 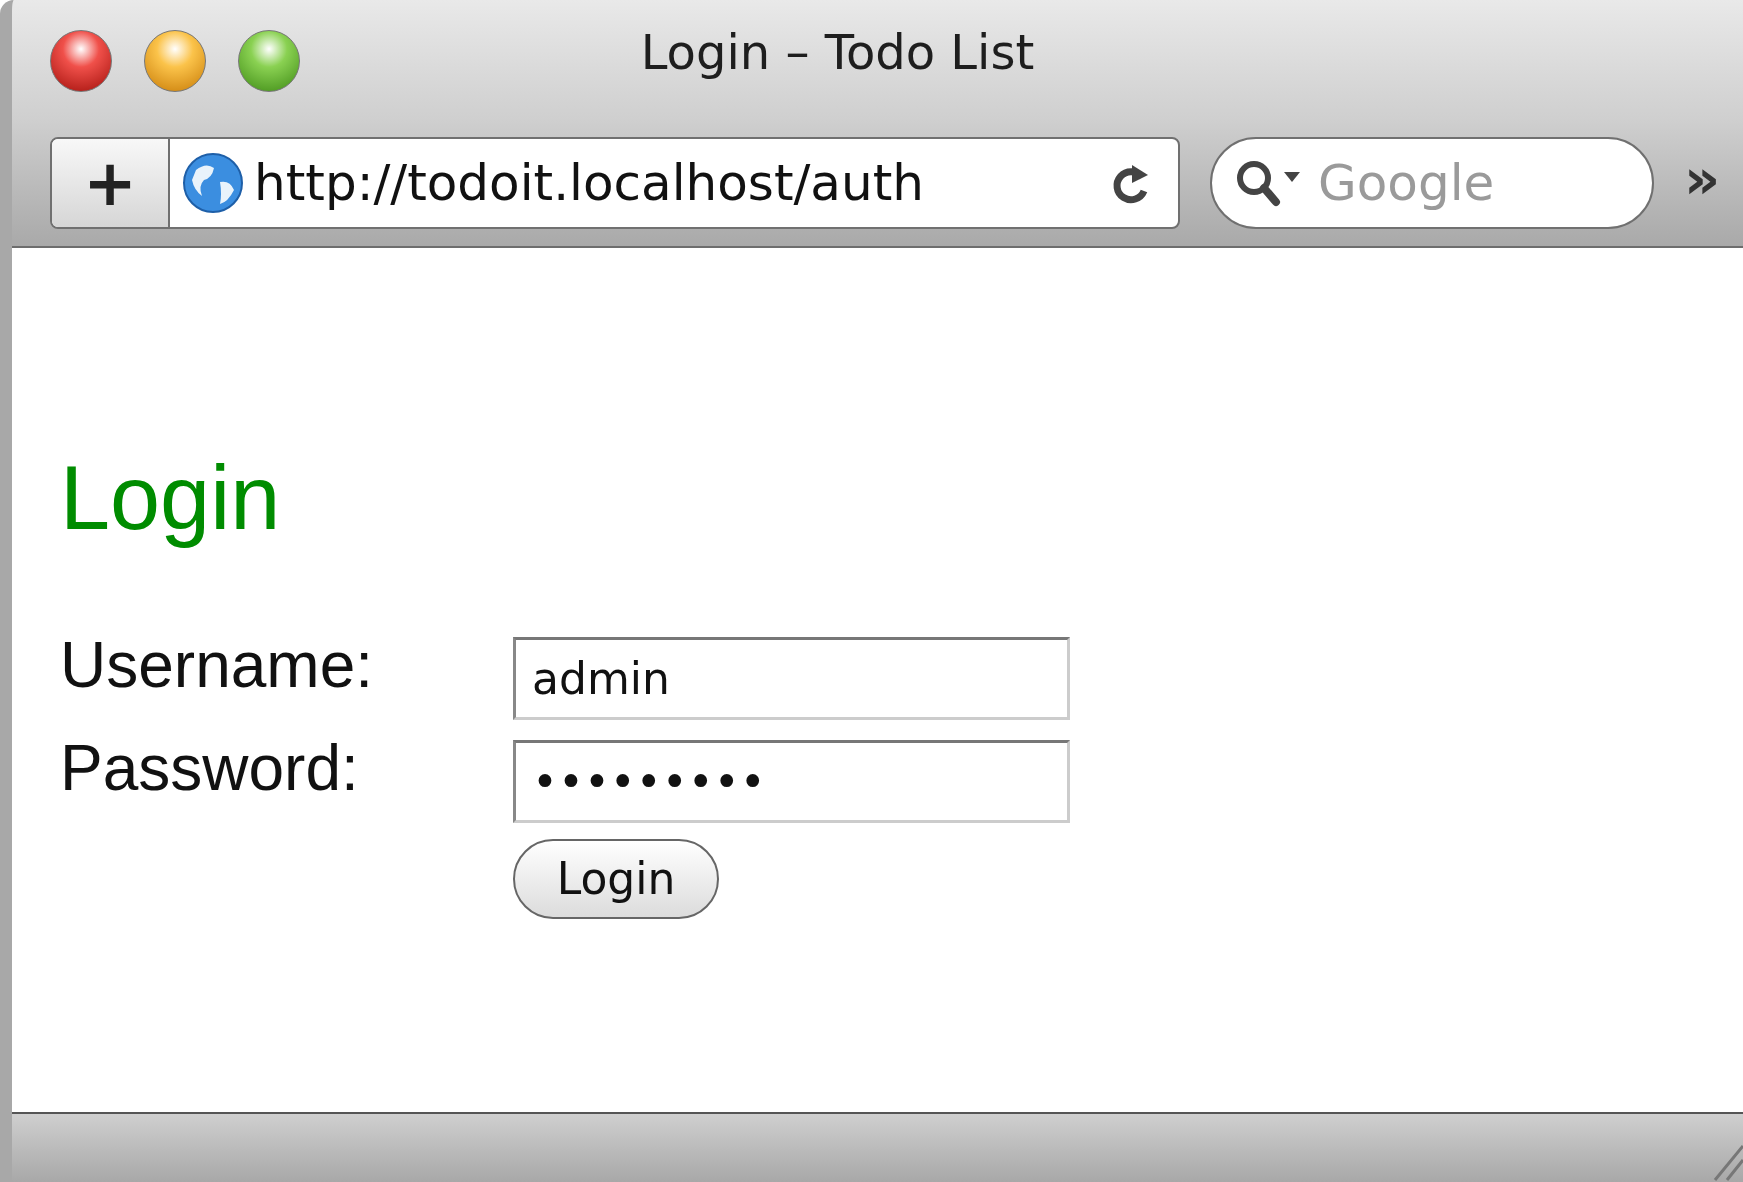 What do you see at coordinates (213, 183) in the screenshot?
I see `globe-icon` at bounding box center [213, 183].